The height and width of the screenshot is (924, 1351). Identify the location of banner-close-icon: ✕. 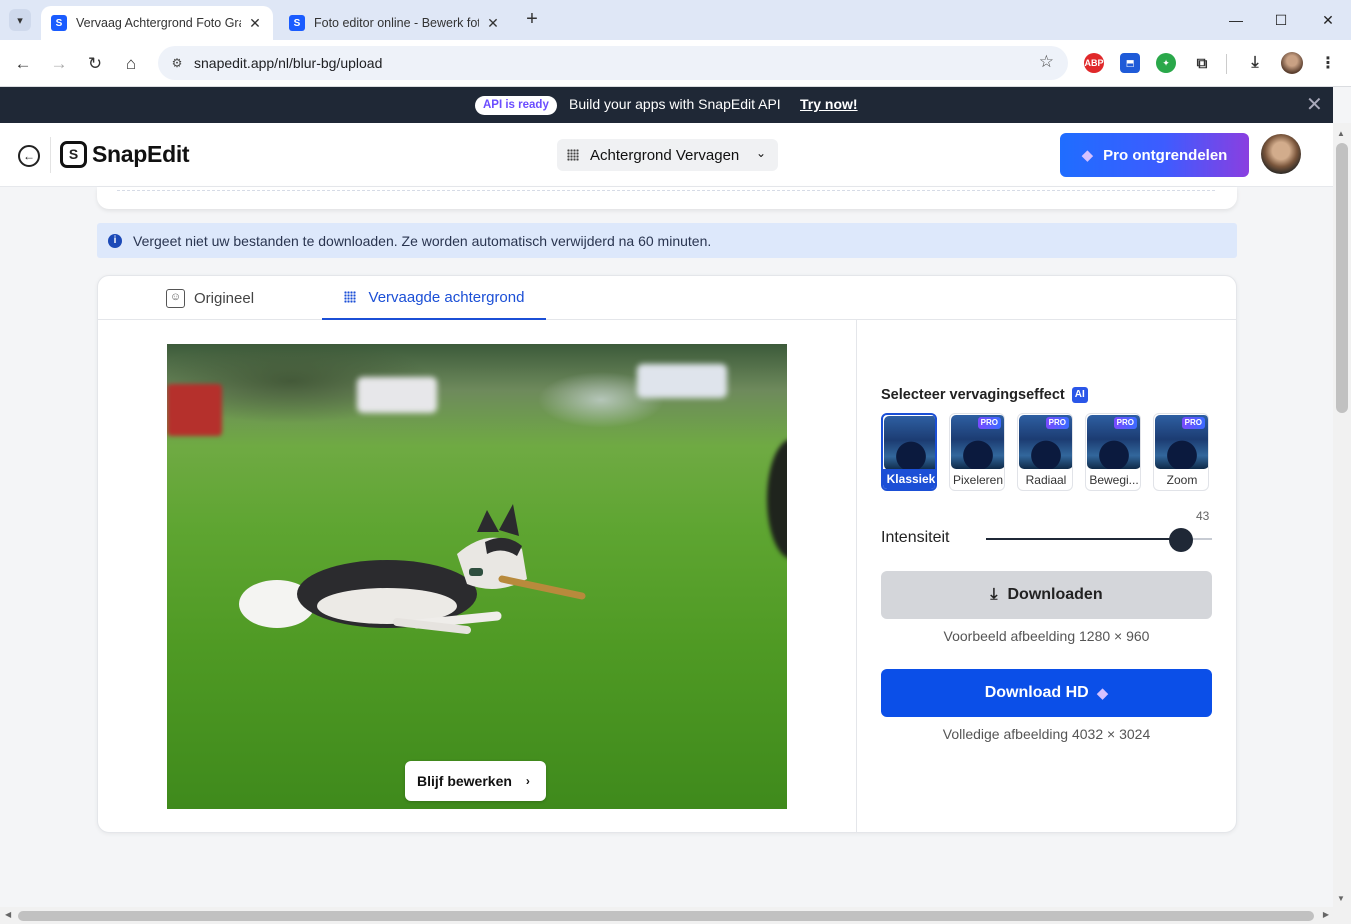
(1314, 104).